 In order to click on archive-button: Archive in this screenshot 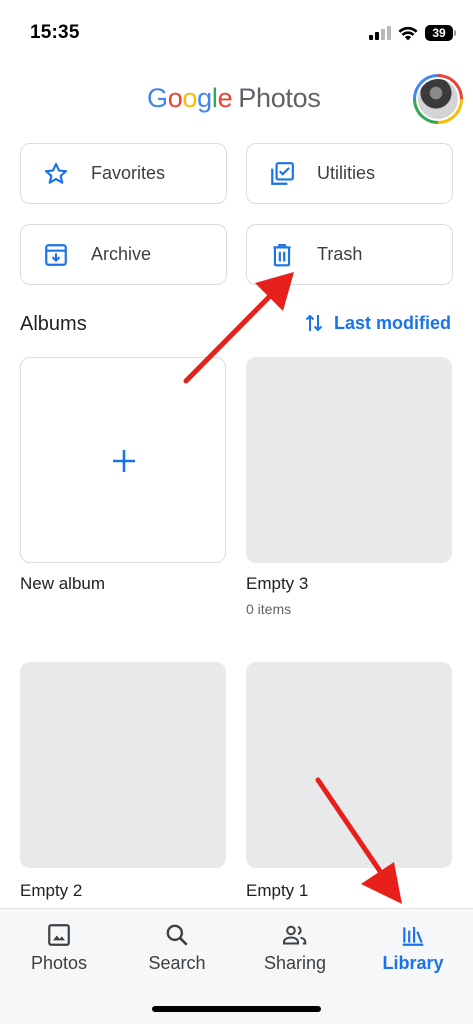, I will do `click(123, 254)`.